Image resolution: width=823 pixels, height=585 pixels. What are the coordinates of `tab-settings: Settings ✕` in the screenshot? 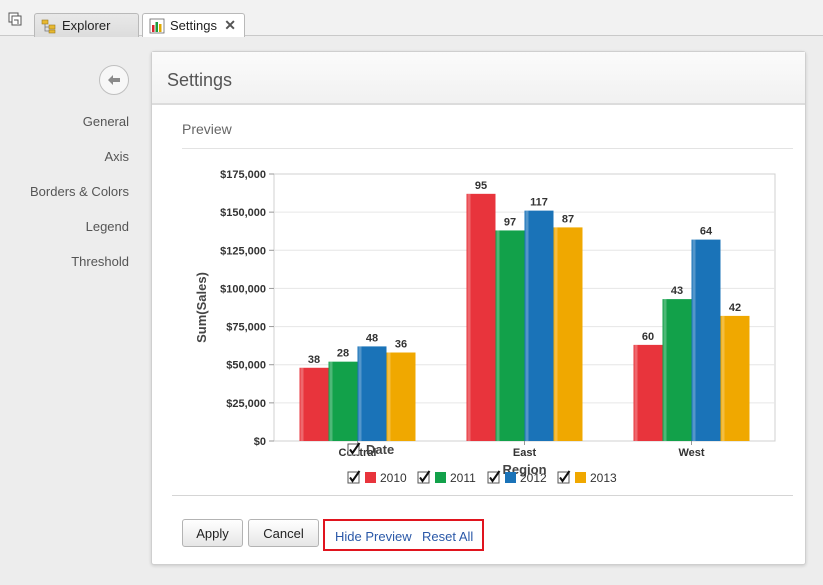 It's located at (193, 25).